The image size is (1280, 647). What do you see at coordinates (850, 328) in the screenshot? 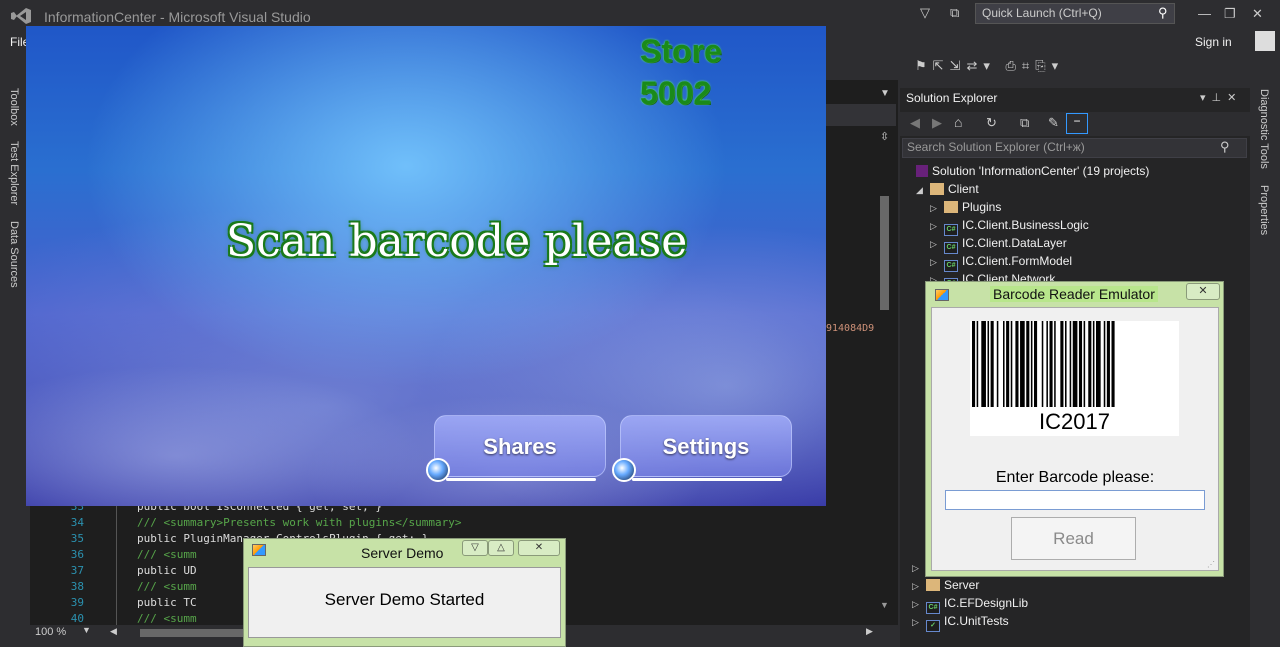
I see `editor-overflow-text: 914084D9` at bounding box center [850, 328].